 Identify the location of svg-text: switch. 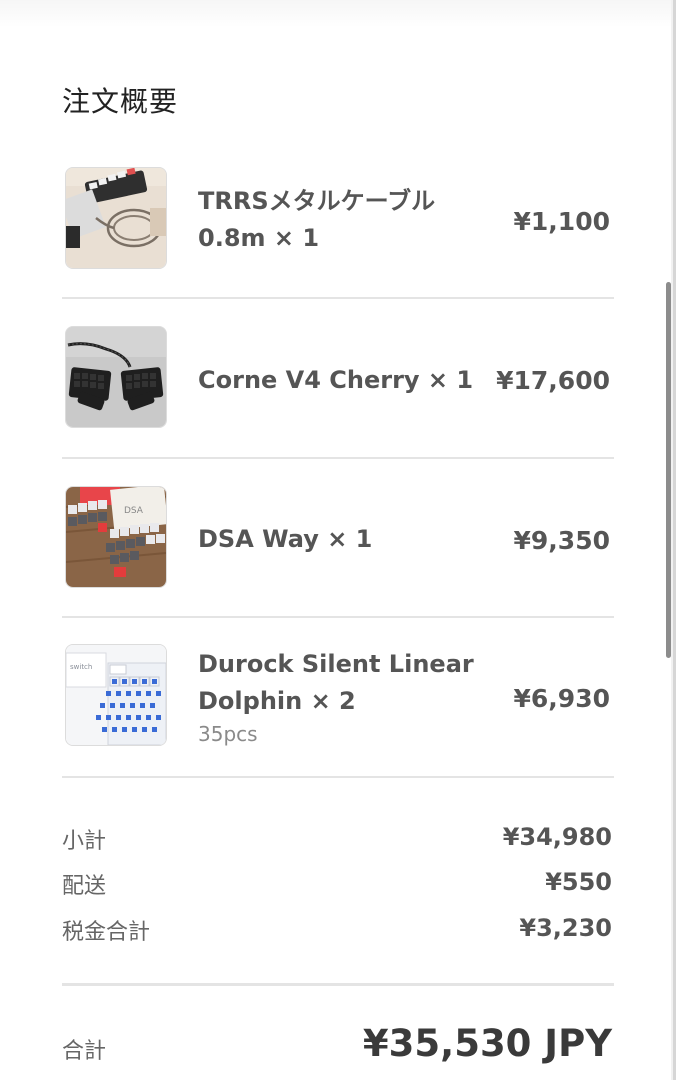
(81, 667).